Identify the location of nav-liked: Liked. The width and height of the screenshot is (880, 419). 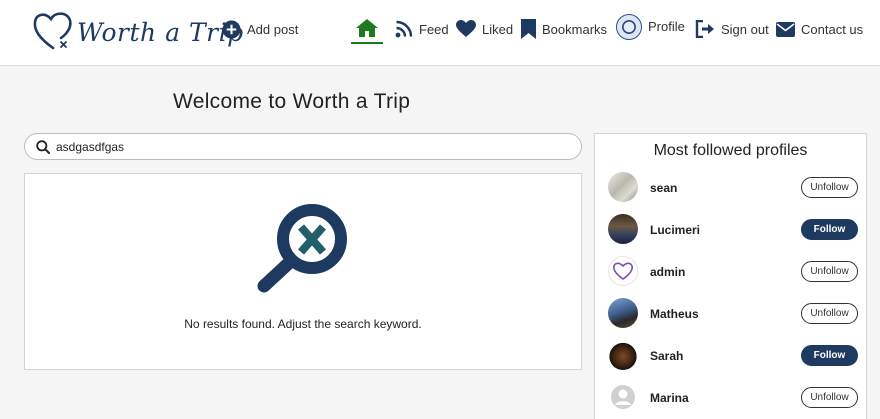
(484, 29).